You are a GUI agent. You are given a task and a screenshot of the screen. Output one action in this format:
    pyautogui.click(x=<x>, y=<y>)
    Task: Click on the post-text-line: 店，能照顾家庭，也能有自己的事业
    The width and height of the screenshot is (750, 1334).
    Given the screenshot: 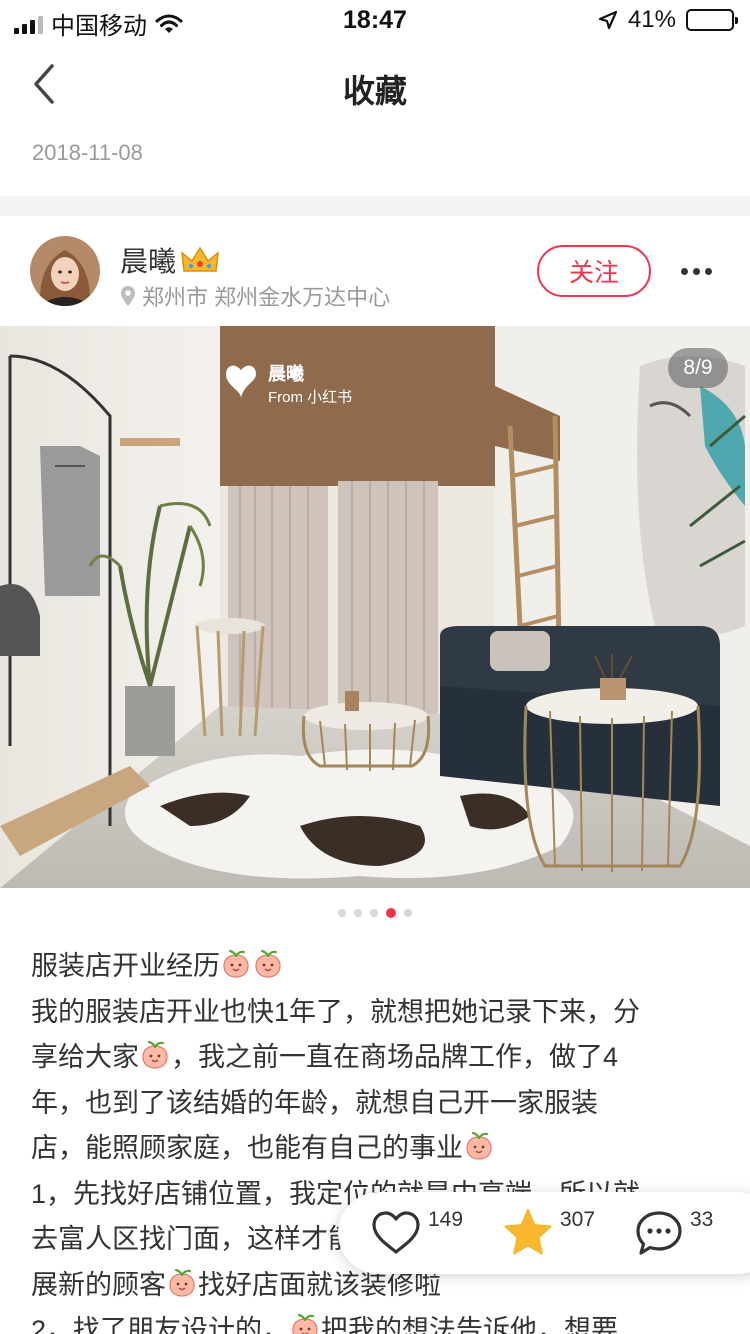 What is the action you would take?
    pyautogui.click(x=376, y=1149)
    